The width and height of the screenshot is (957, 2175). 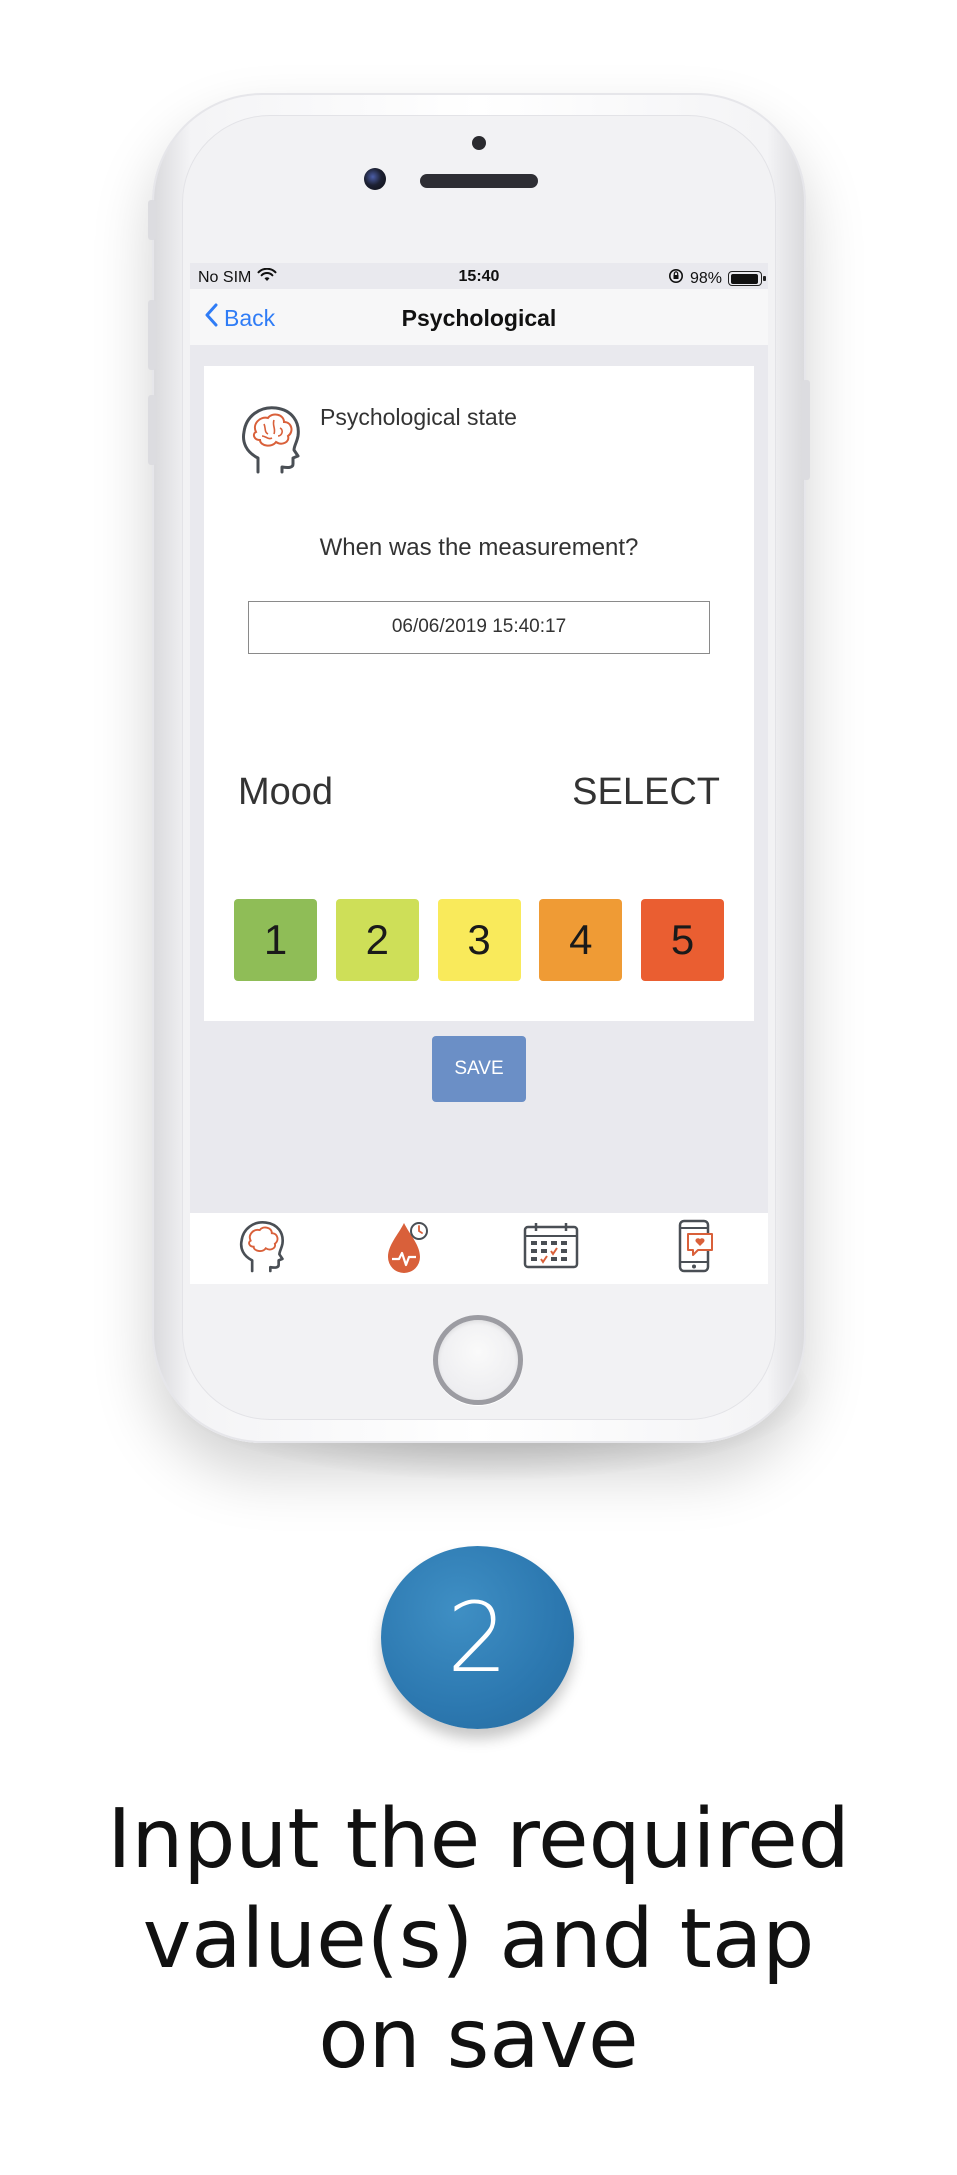 I want to click on tab-psychological, so click(x=262, y=1248).